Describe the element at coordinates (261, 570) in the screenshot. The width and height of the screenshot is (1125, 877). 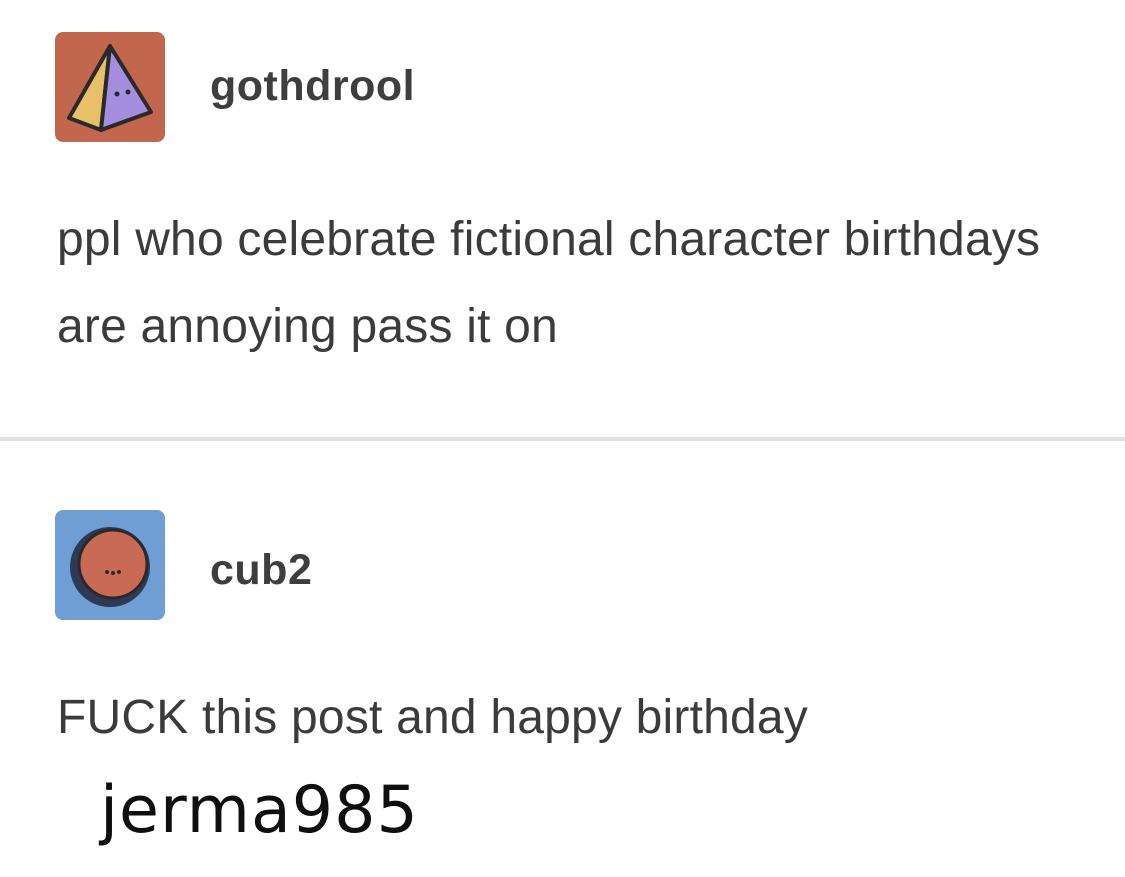
I see `username: cub2` at that location.